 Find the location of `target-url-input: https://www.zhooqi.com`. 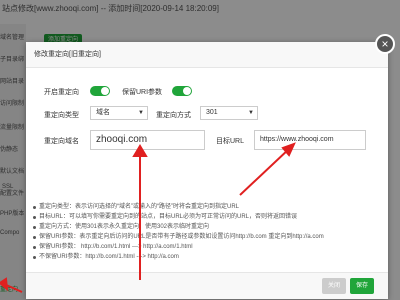

target-url-input: https://www.zhooqi.com is located at coordinates (310, 140).